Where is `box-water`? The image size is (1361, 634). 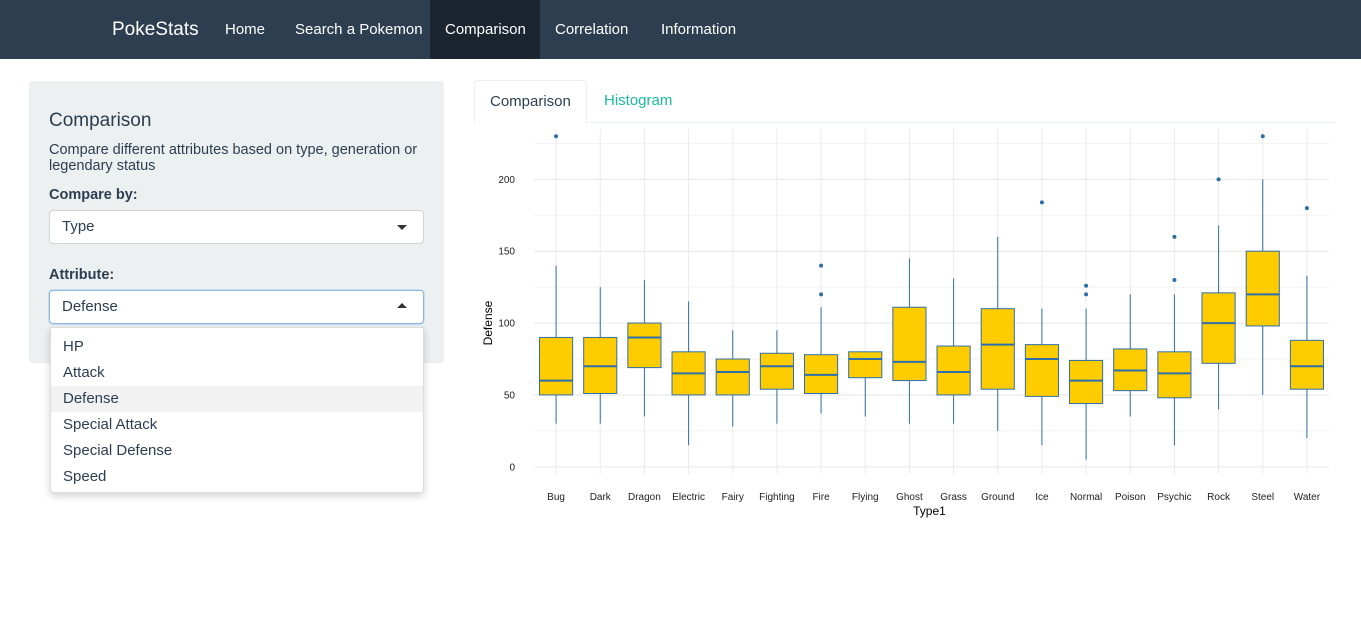 box-water is located at coordinates (1306, 364).